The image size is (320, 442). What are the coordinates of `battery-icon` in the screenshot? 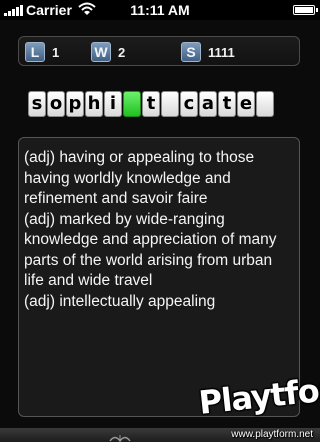 It's located at (305, 10).